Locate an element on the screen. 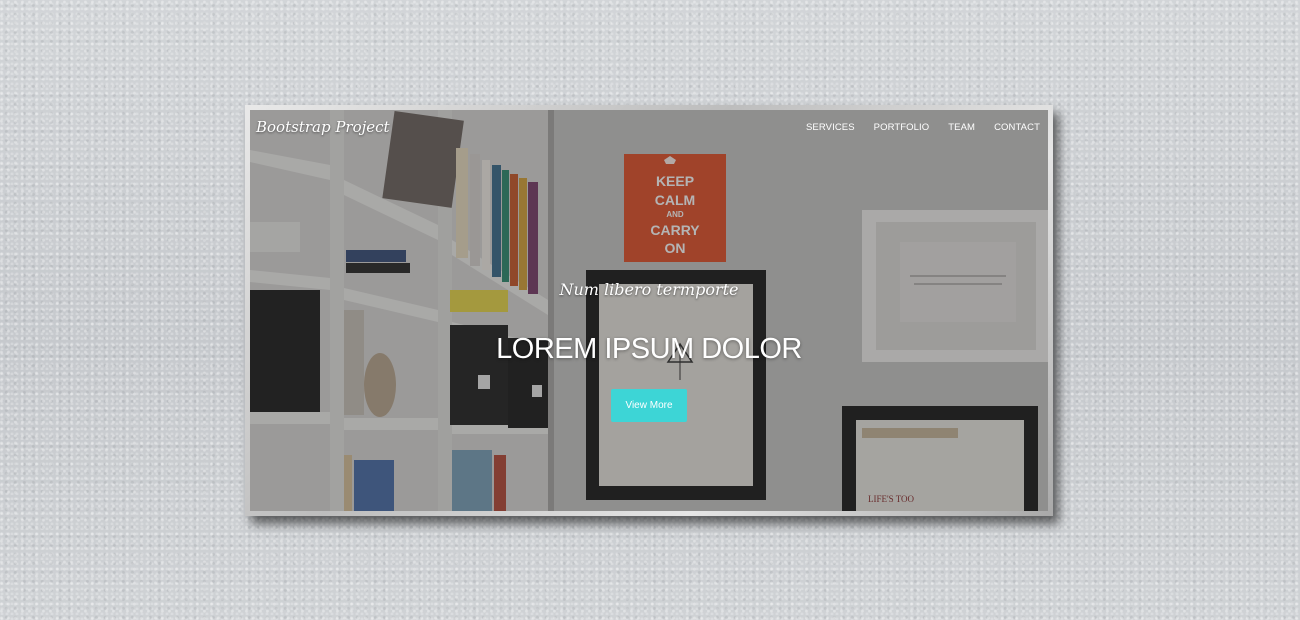 Image resolution: width=1300 pixels, height=620 pixels. view-more-button: View More is located at coordinates (649, 405).